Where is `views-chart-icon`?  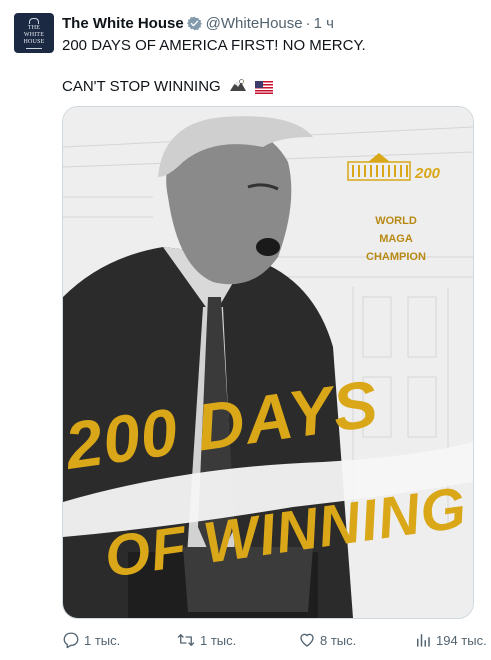 views-chart-icon is located at coordinates (423, 640).